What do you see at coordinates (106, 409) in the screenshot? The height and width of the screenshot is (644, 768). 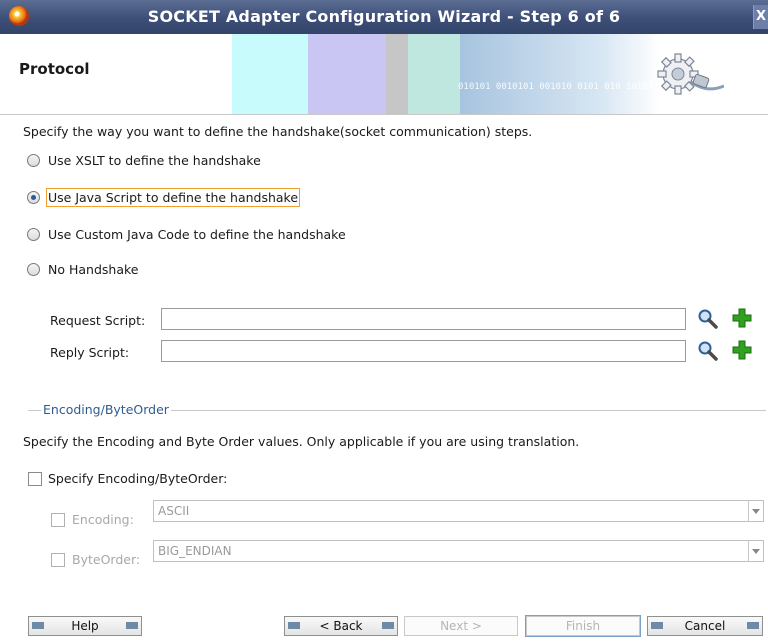 I see `encoding-group-legend: Encoding/ByteOrder` at bounding box center [106, 409].